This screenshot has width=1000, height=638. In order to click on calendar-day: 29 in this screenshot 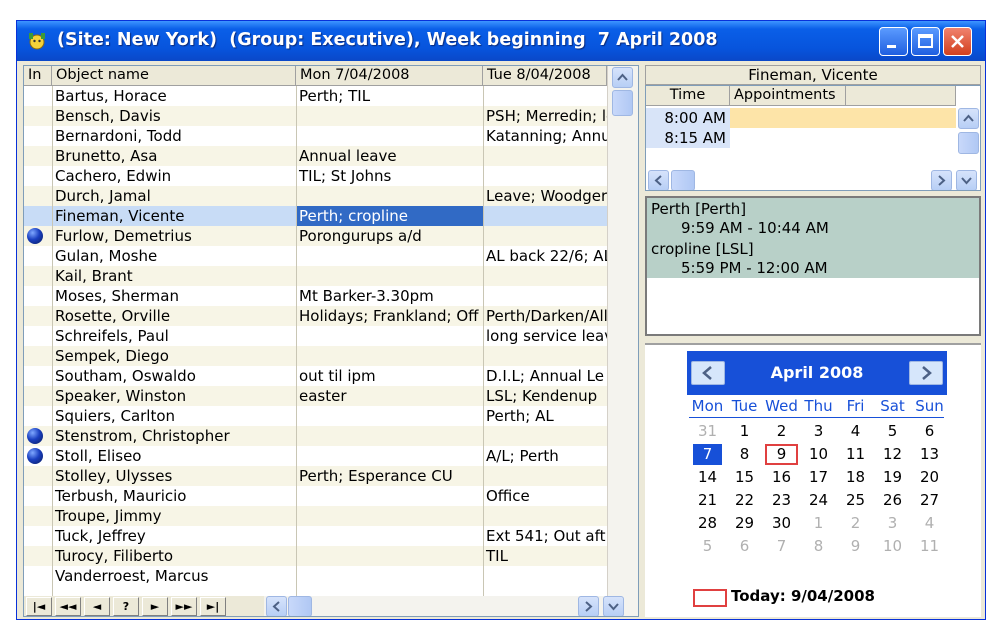, I will do `click(744, 523)`.